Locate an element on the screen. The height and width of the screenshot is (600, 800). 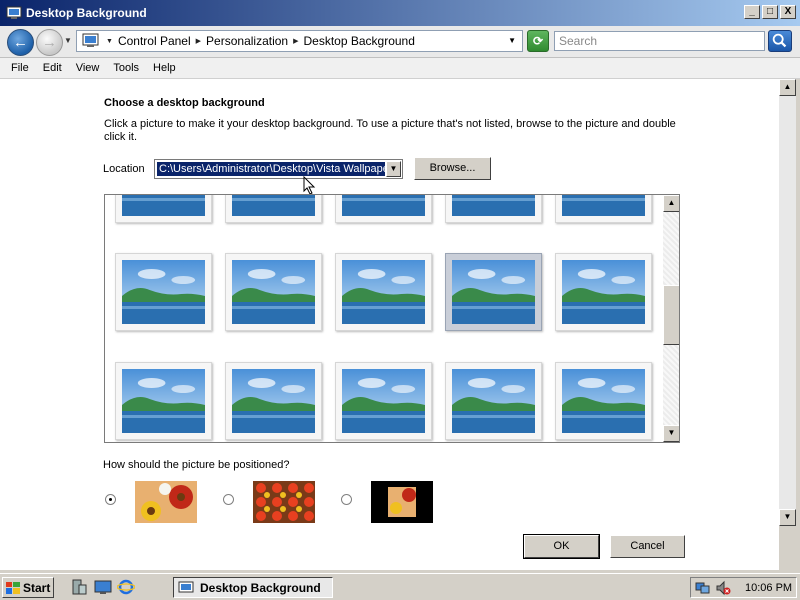
menu-help: Help is located at coordinates (164, 68).